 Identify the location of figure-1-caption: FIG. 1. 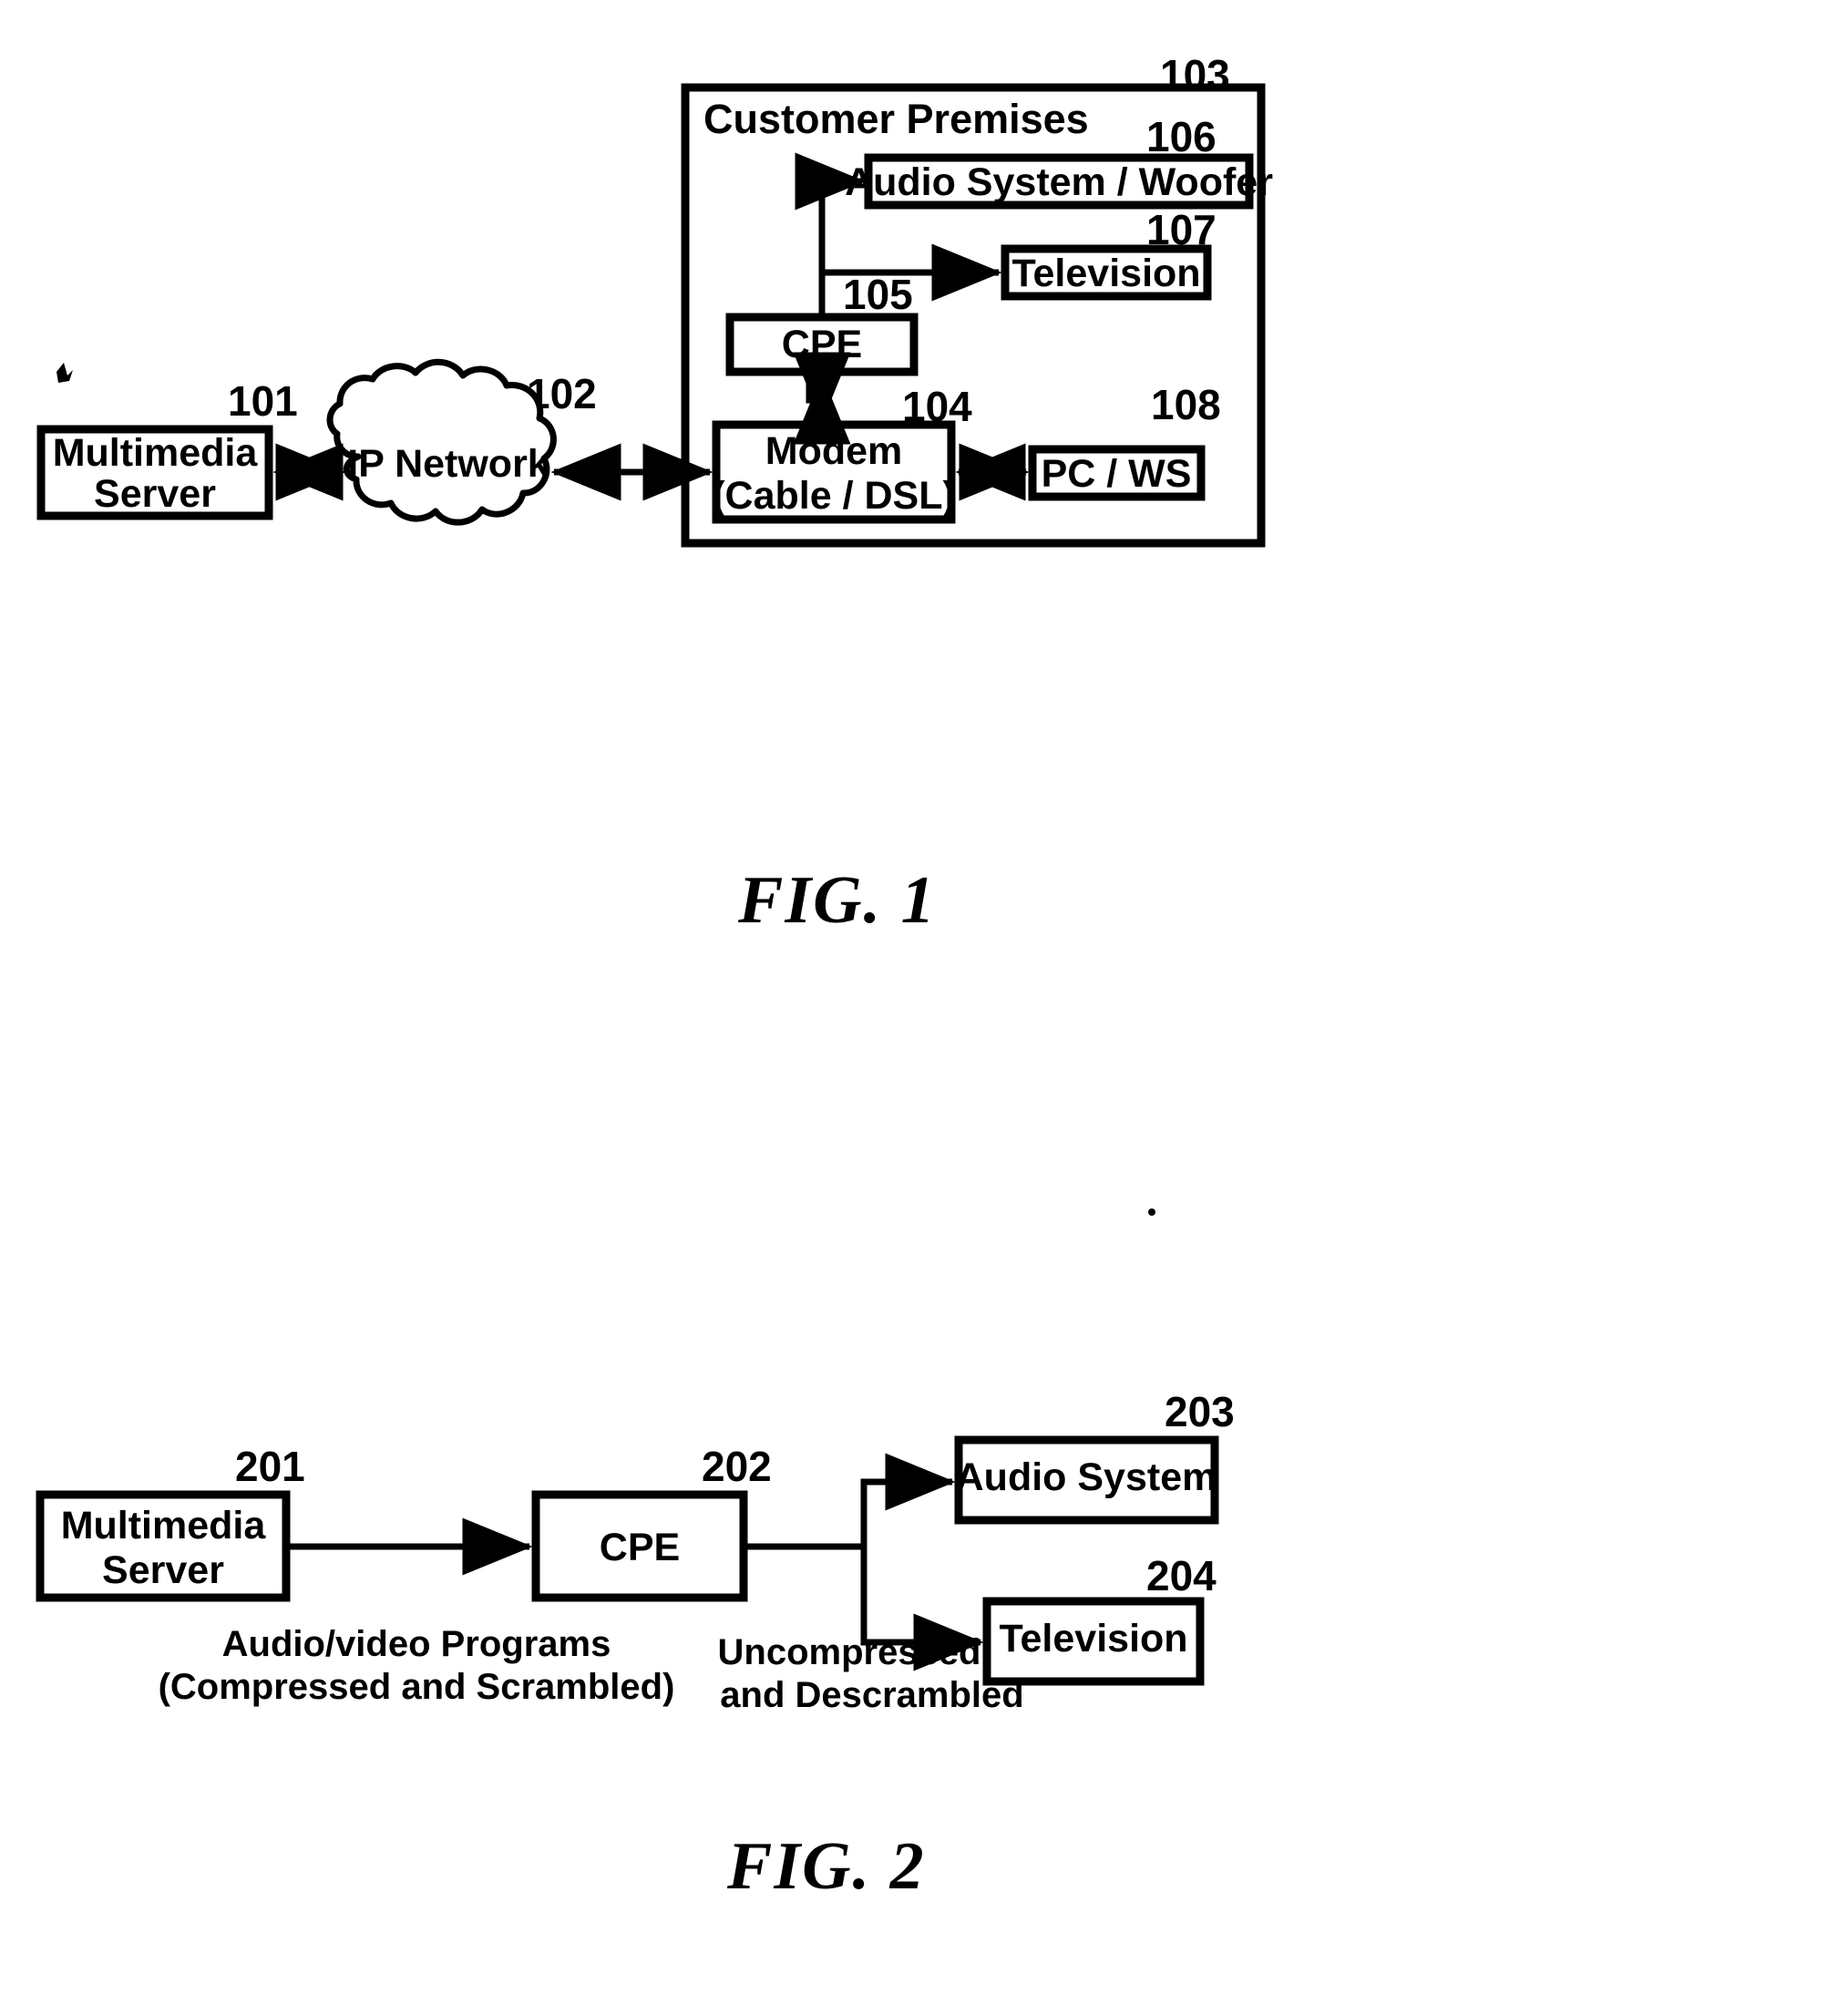
(837, 900).